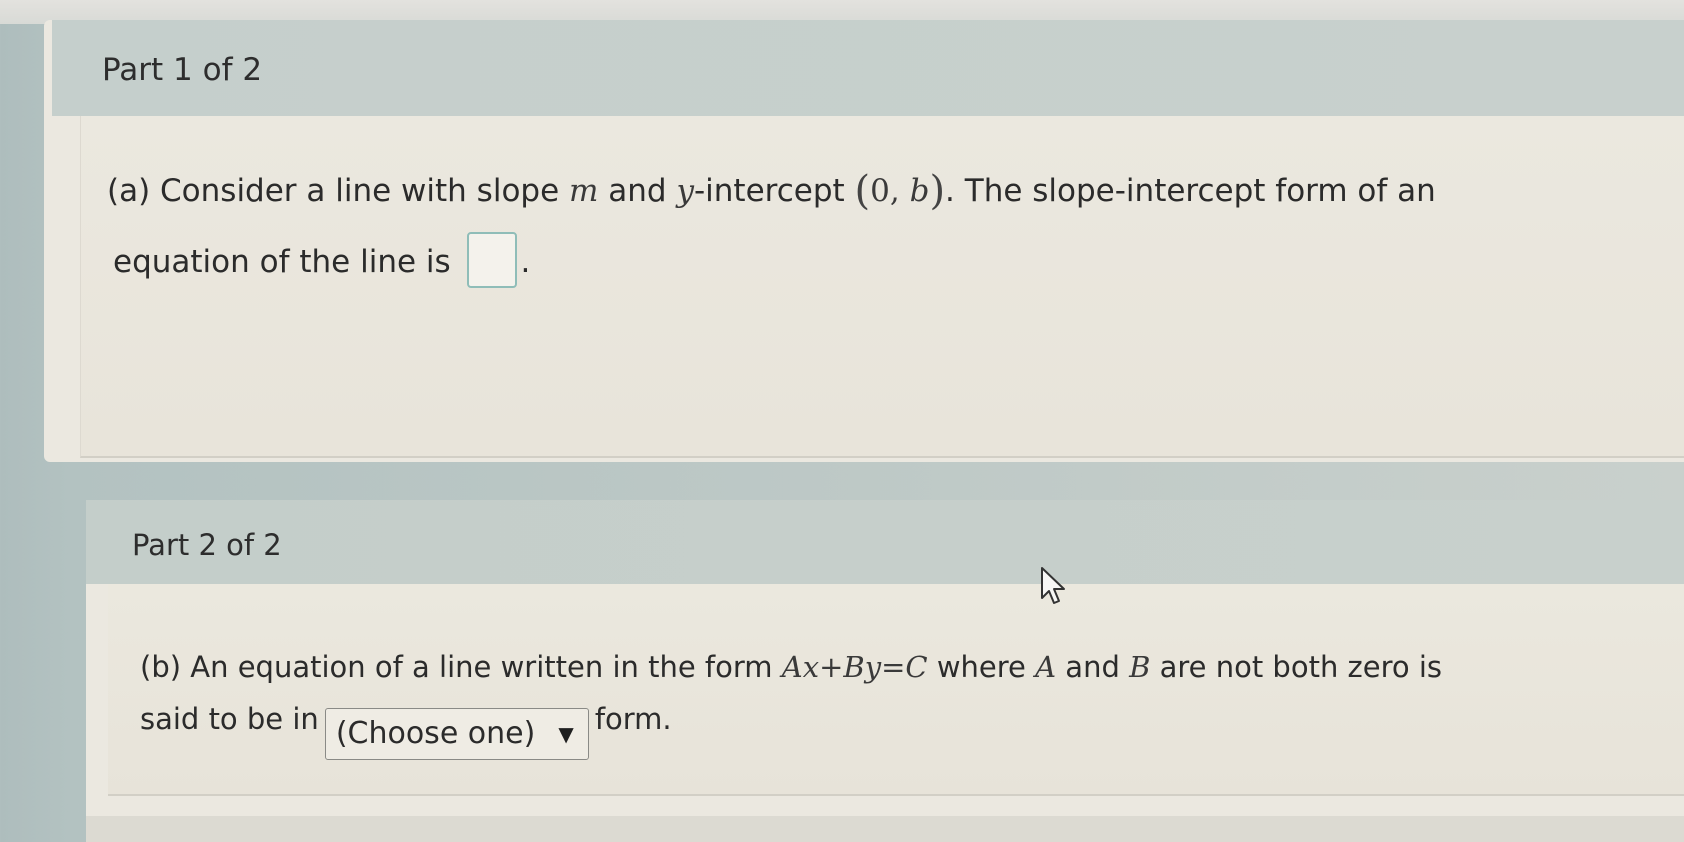 The width and height of the screenshot is (1684, 842). Describe the element at coordinates (919, 191) in the screenshot. I see `var-b: b` at that location.